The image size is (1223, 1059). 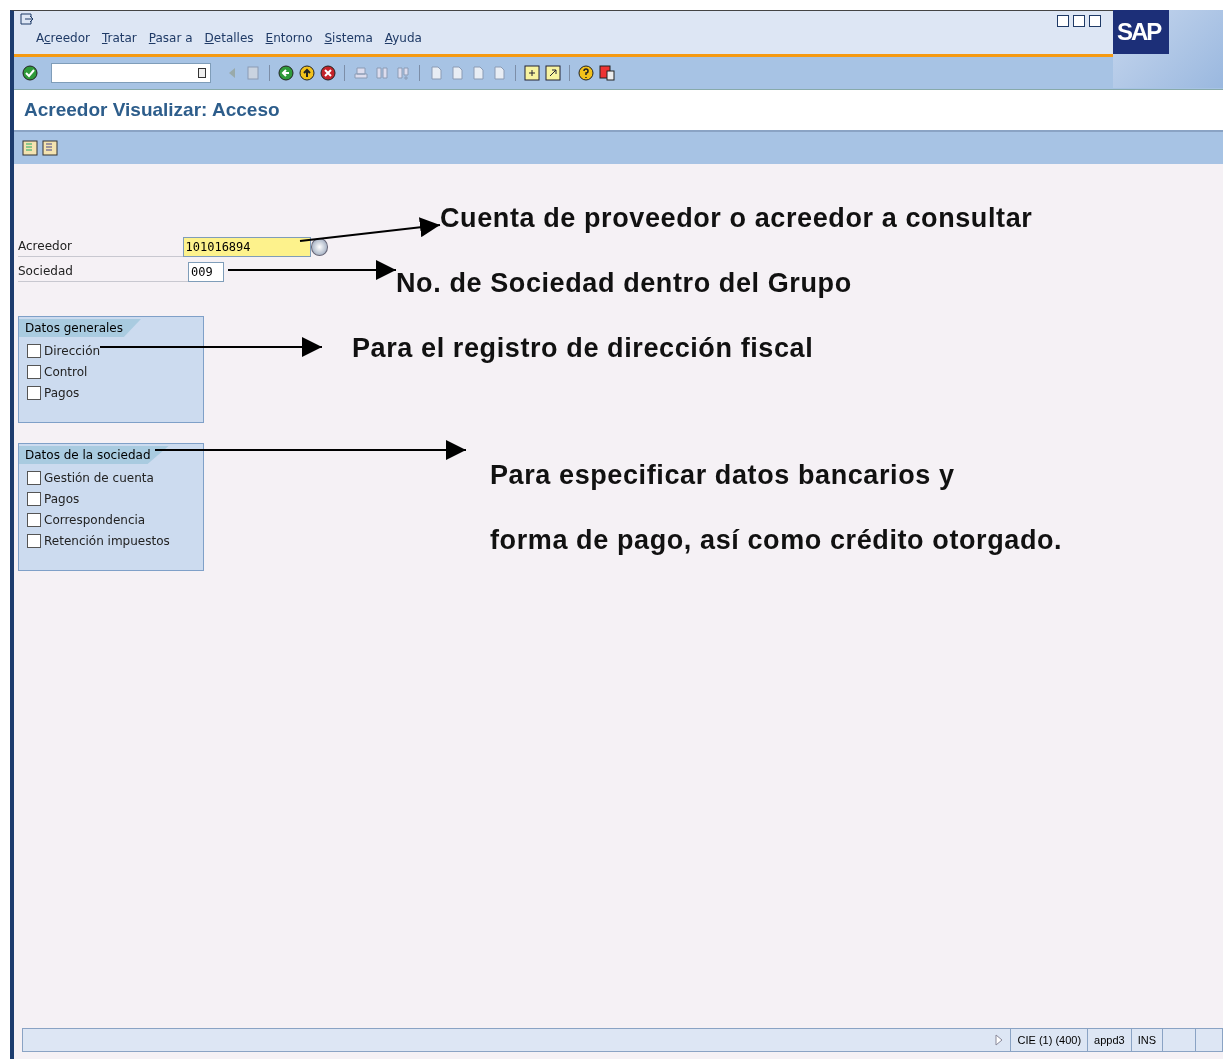 I want to click on annotation-text: Para el registro de dirección fiscal, so click(x=583, y=348).